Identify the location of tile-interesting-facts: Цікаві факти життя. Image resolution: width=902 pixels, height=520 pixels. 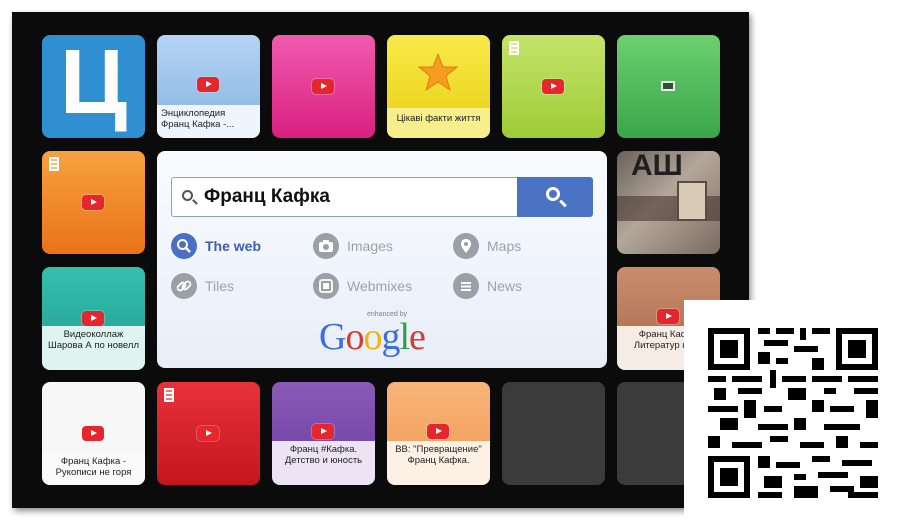
(438, 86).